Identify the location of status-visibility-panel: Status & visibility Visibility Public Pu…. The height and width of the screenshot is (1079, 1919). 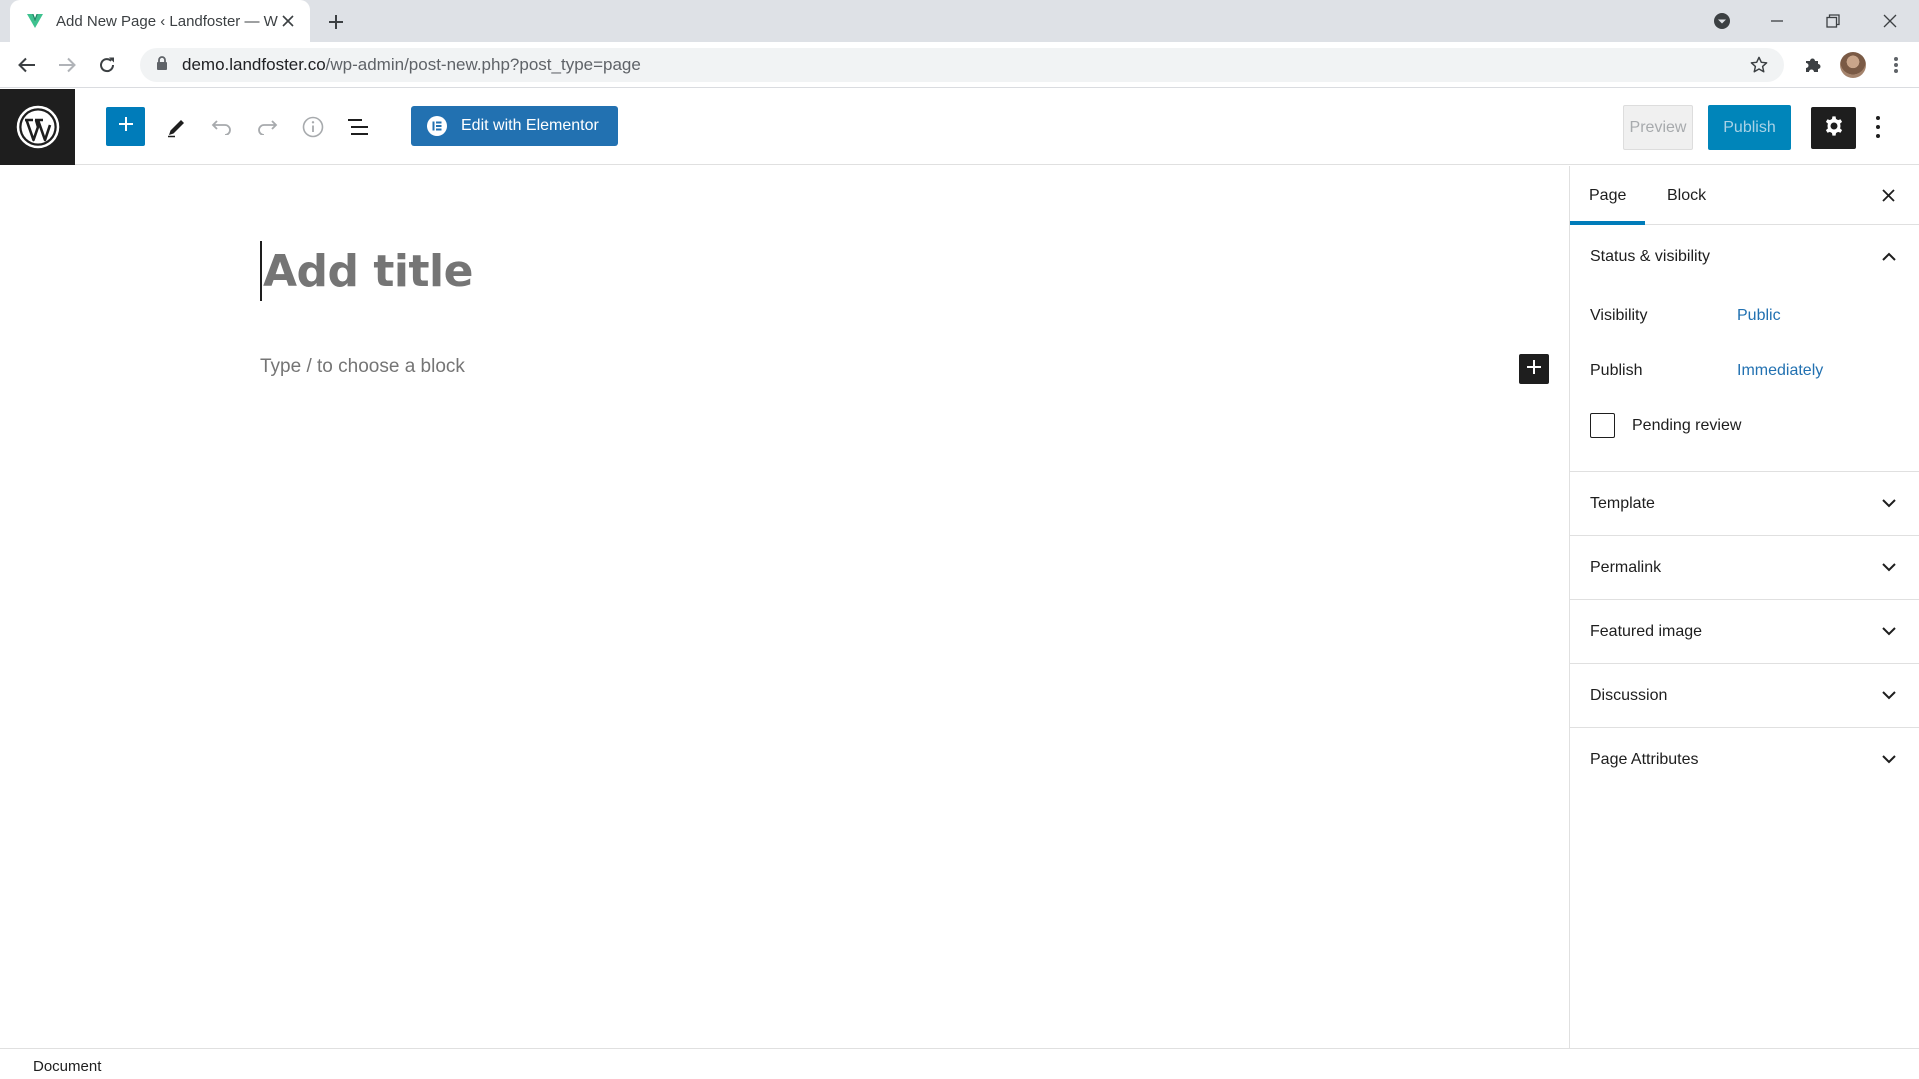
(1744, 348).